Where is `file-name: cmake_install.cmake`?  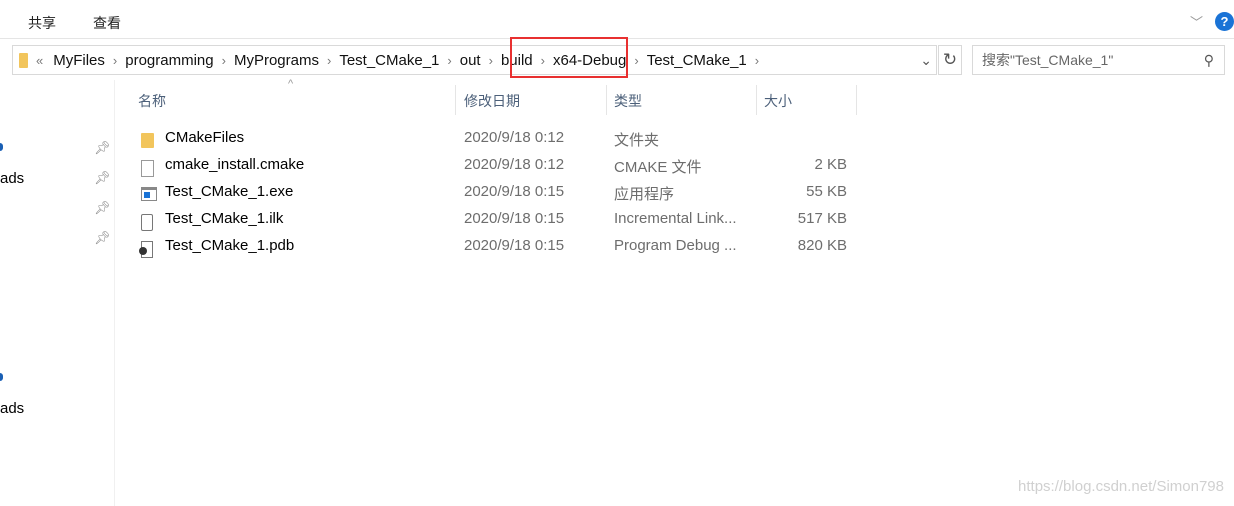
file-name: cmake_install.cmake is located at coordinates (234, 164).